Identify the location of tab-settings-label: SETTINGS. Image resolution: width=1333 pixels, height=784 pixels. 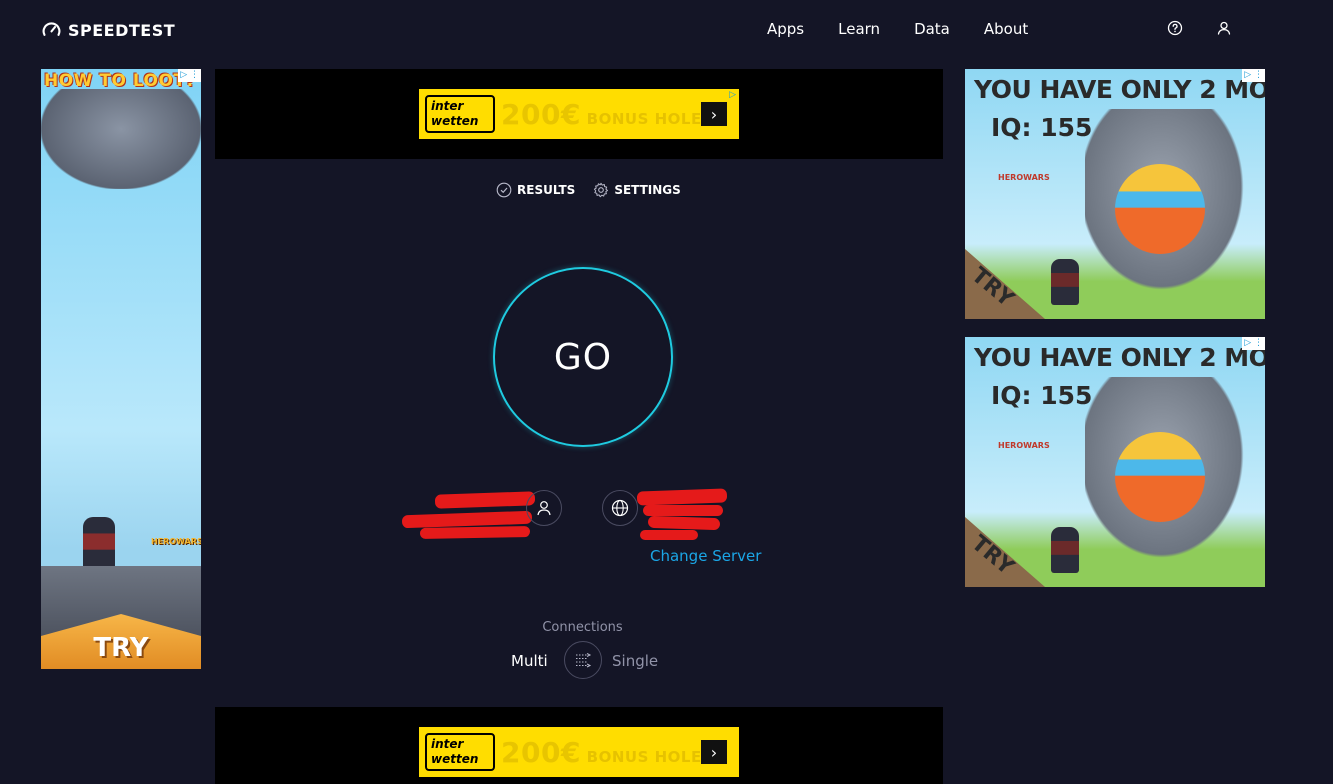
(647, 190).